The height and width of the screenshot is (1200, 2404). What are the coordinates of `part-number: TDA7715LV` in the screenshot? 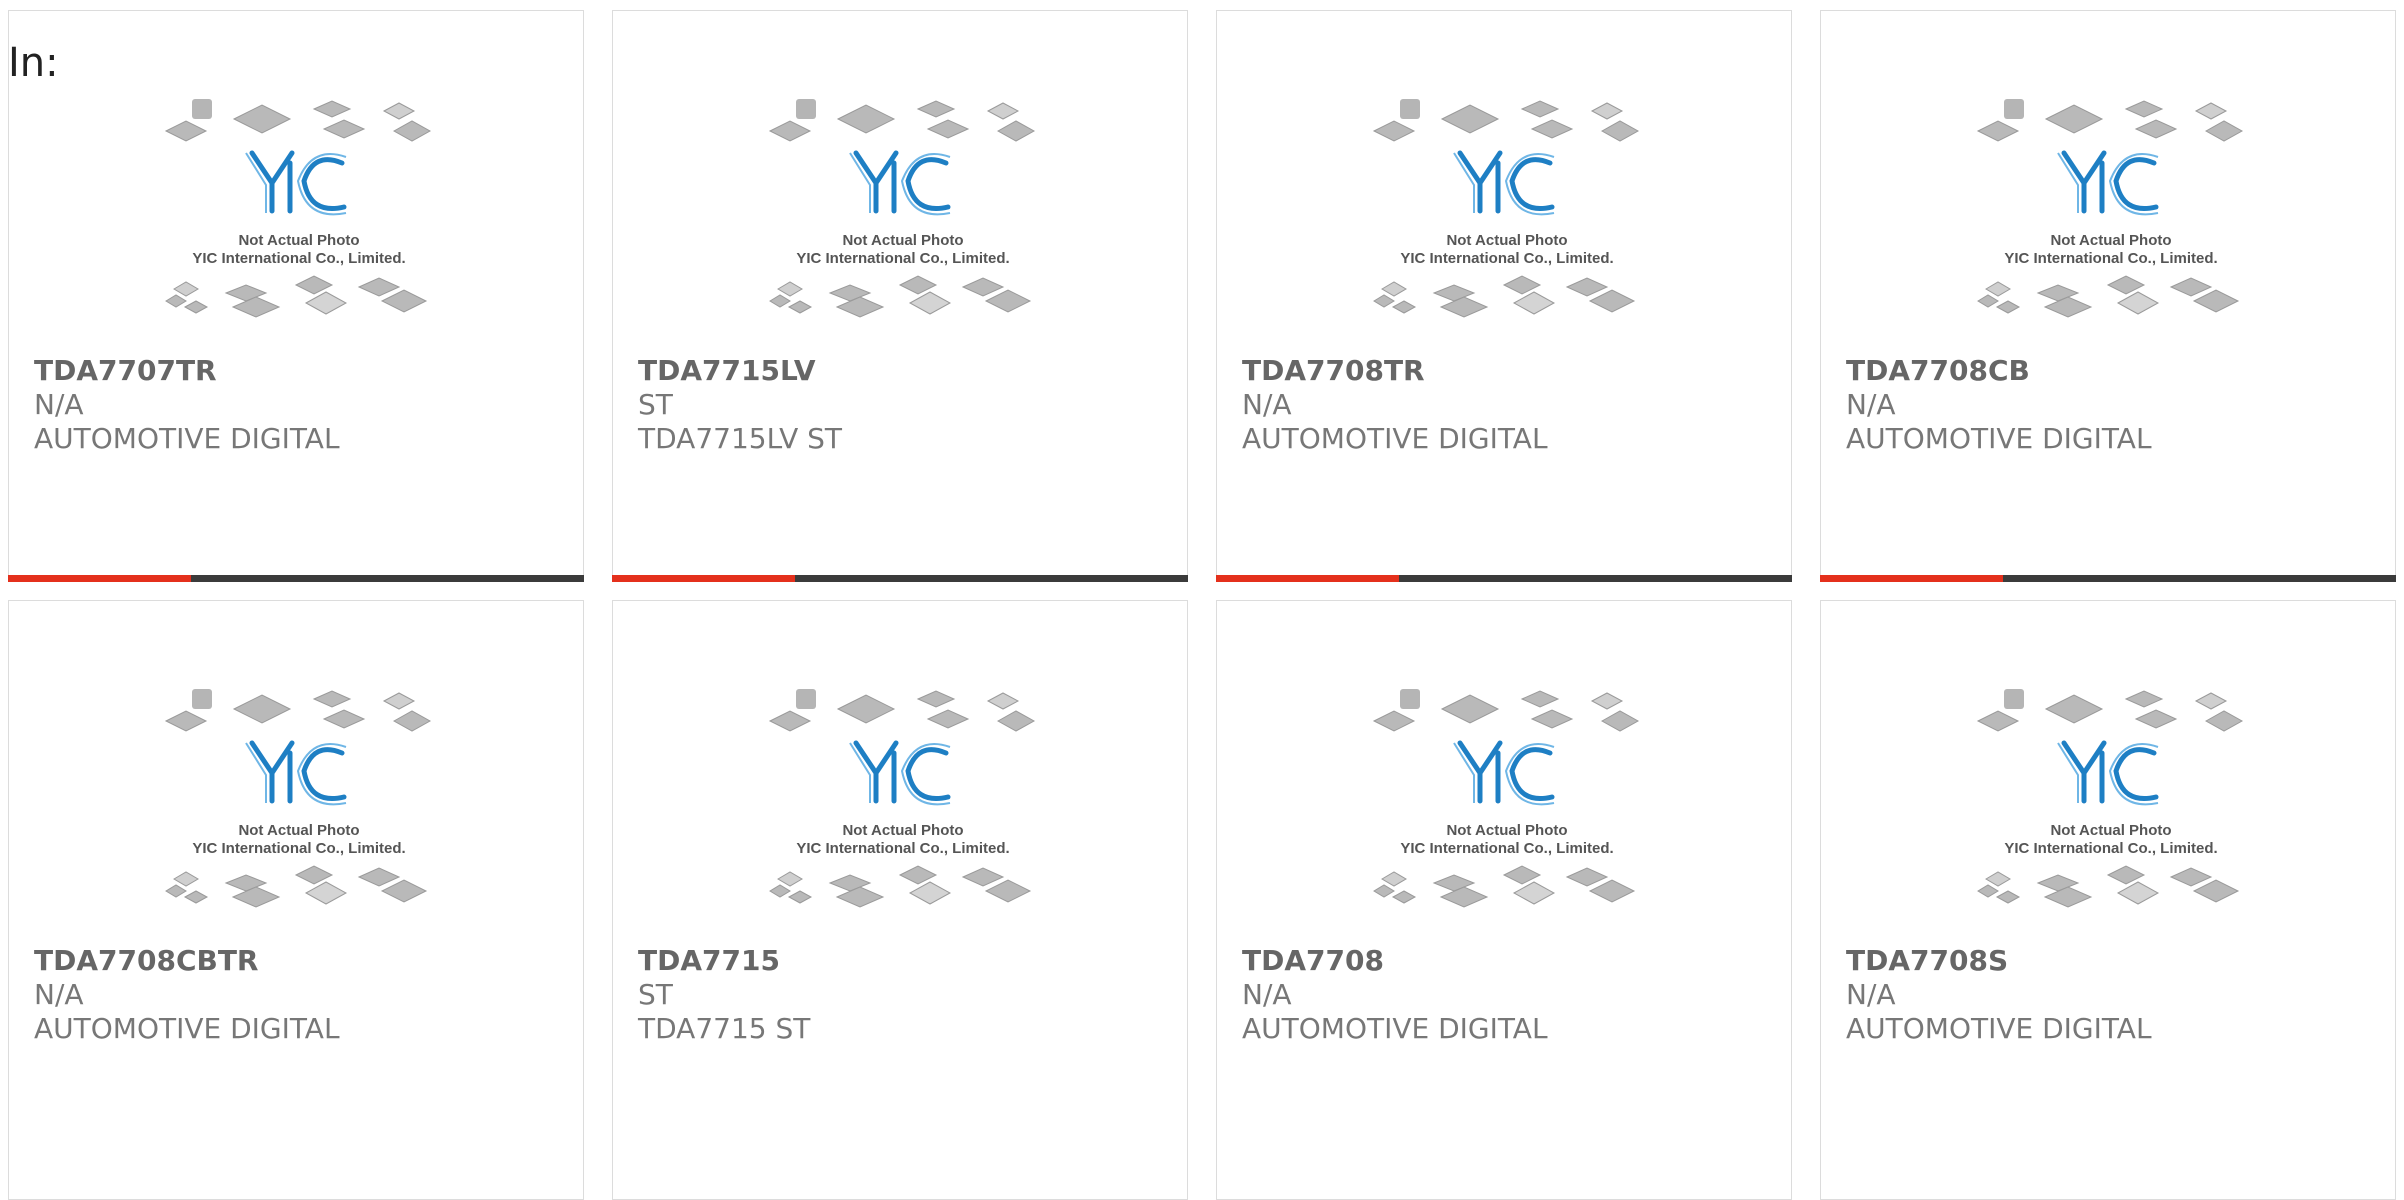 It's located at (740, 371).